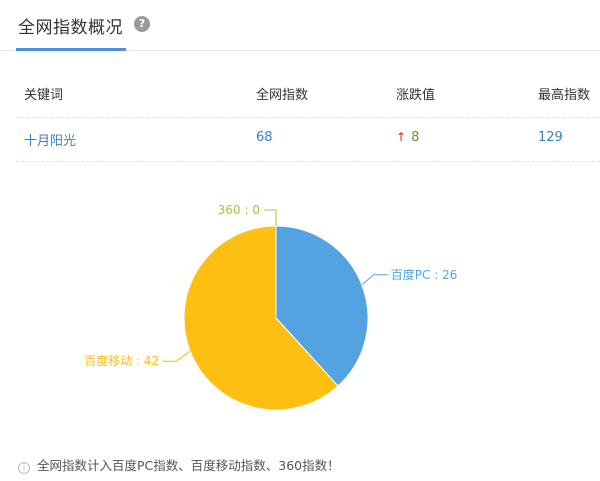 This screenshot has width=600, height=481. I want to click on info-icon: i, so click(24, 468).